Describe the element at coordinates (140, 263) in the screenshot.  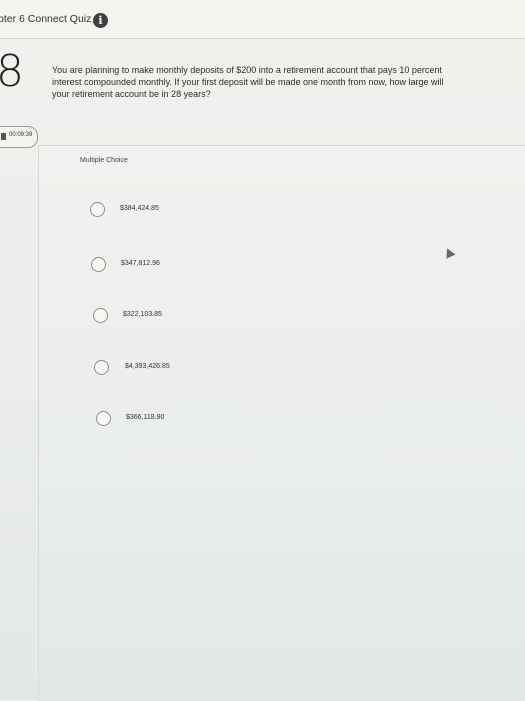
I see `answer-option-label: $347,812.96` at that location.